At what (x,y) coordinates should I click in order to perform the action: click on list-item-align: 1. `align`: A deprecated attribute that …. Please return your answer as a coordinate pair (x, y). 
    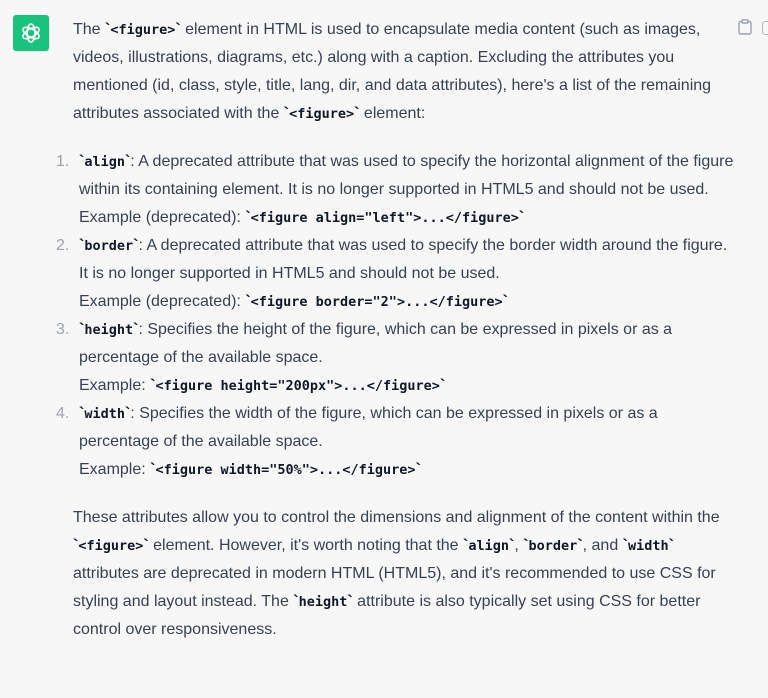
    Looking at the image, I should click on (395, 189).